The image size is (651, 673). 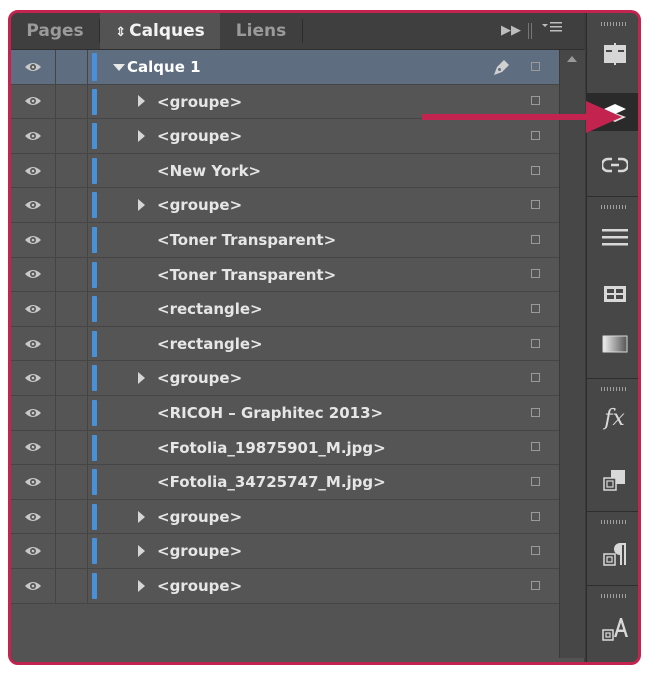 I want to click on tab-layers: ⇕ Calques, so click(x=160, y=31).